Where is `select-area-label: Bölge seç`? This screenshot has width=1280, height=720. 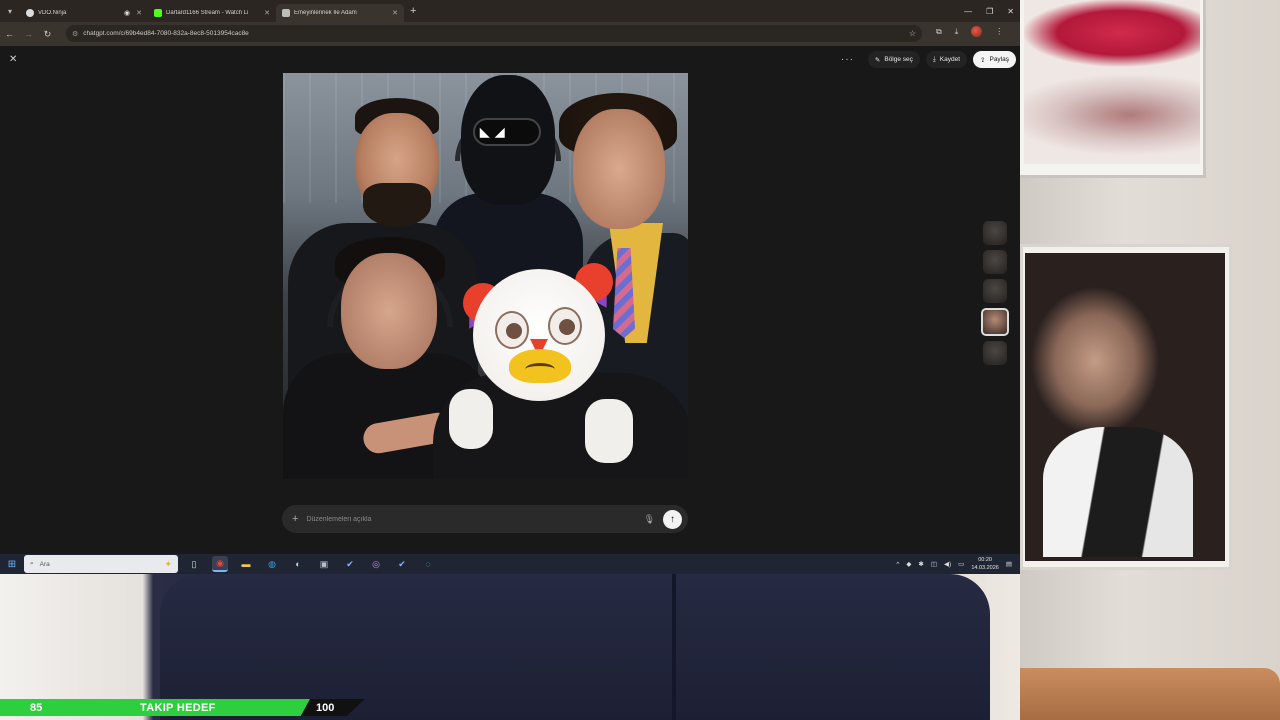
select-area-label: Bölge seç is located at coordinates (898, 59).